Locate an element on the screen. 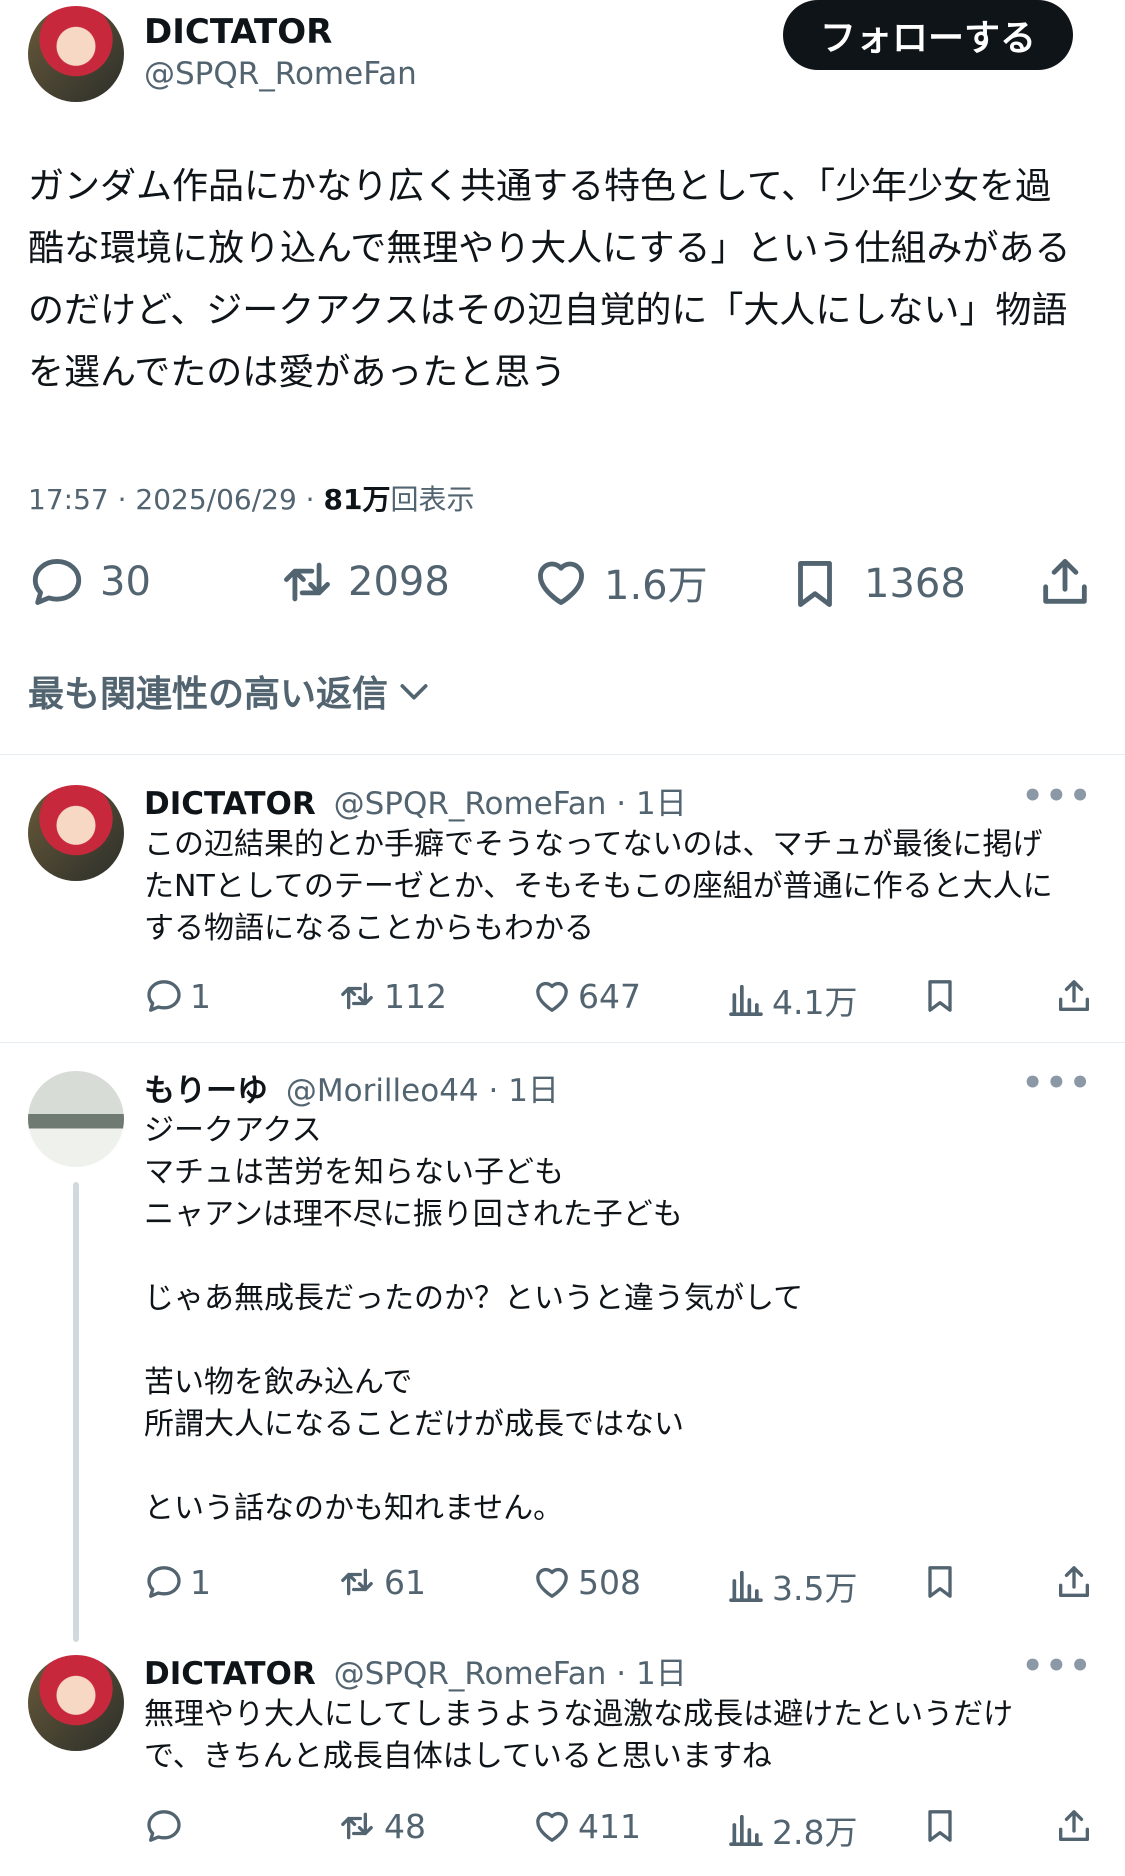  like-button: 1.6万 is located at coordinates (620, 582).